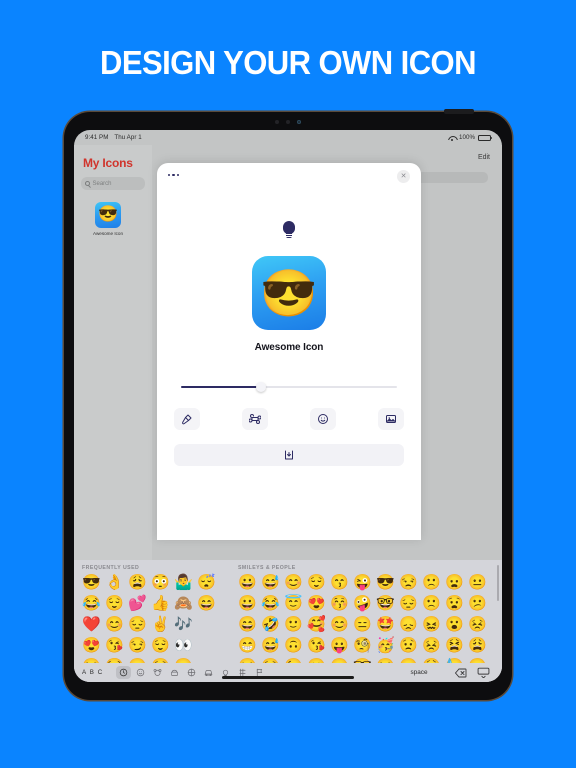 Image resolution: width=576 pixels, height=768 pixels. I want to click on emoji-cell: 👀, so click(183, 645).